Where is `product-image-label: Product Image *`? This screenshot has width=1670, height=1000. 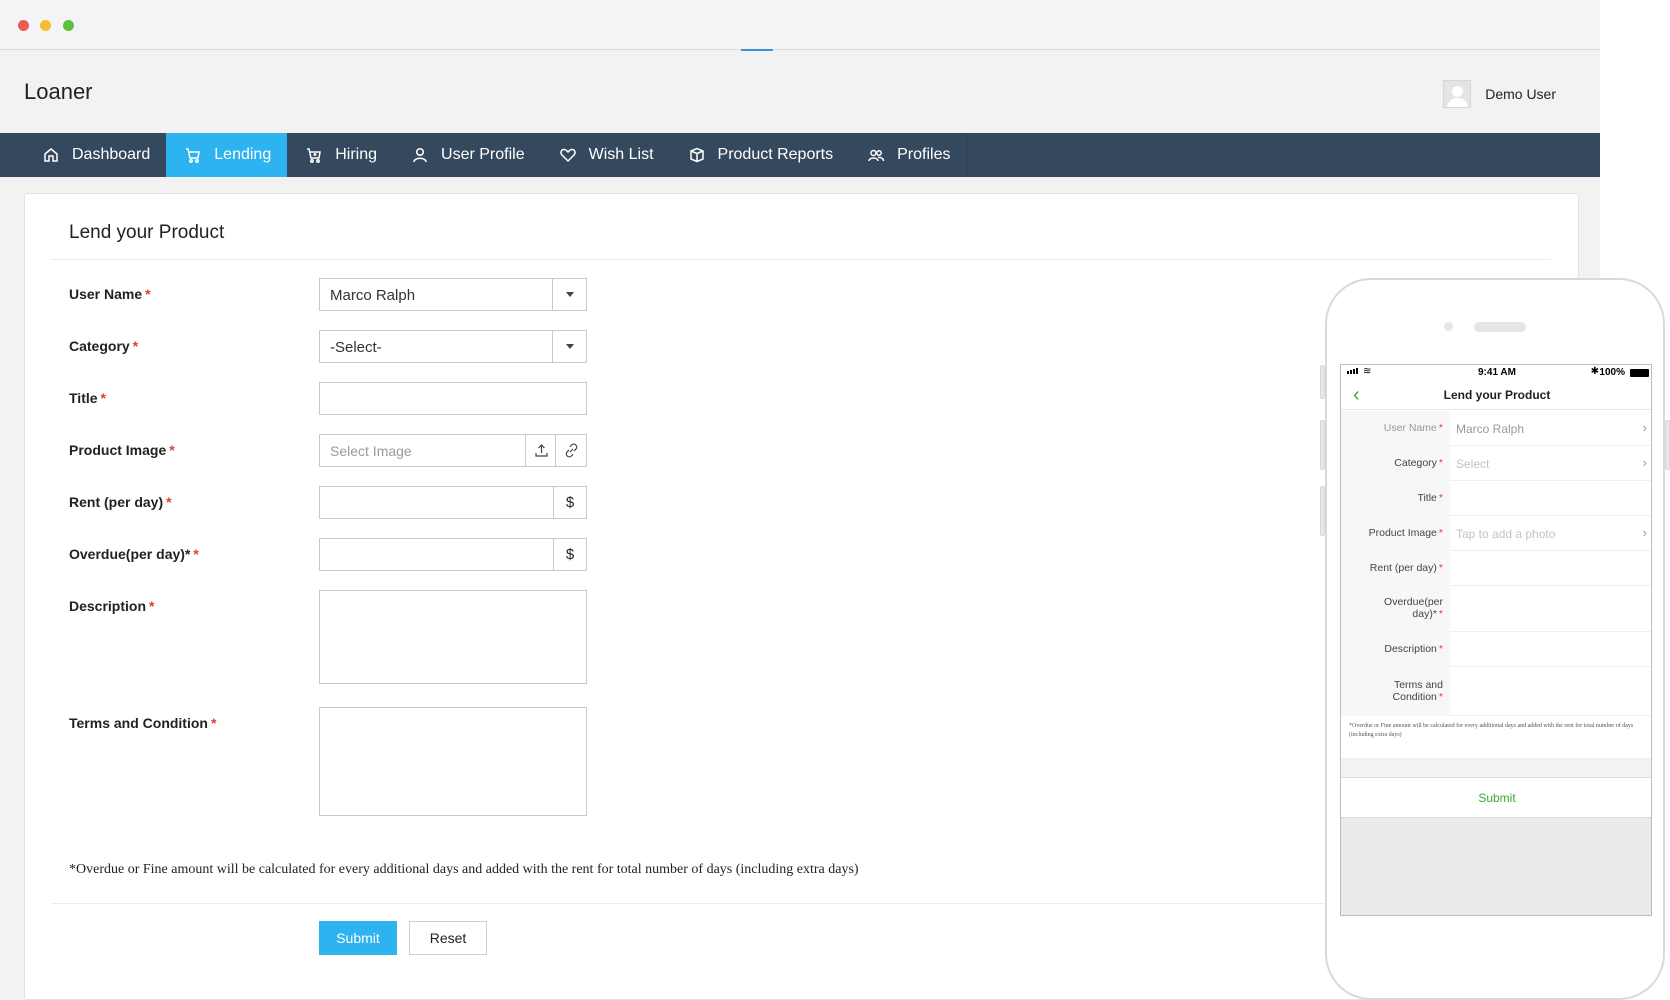 product-image-label: Product Image * is located at coordinates (122, 450).